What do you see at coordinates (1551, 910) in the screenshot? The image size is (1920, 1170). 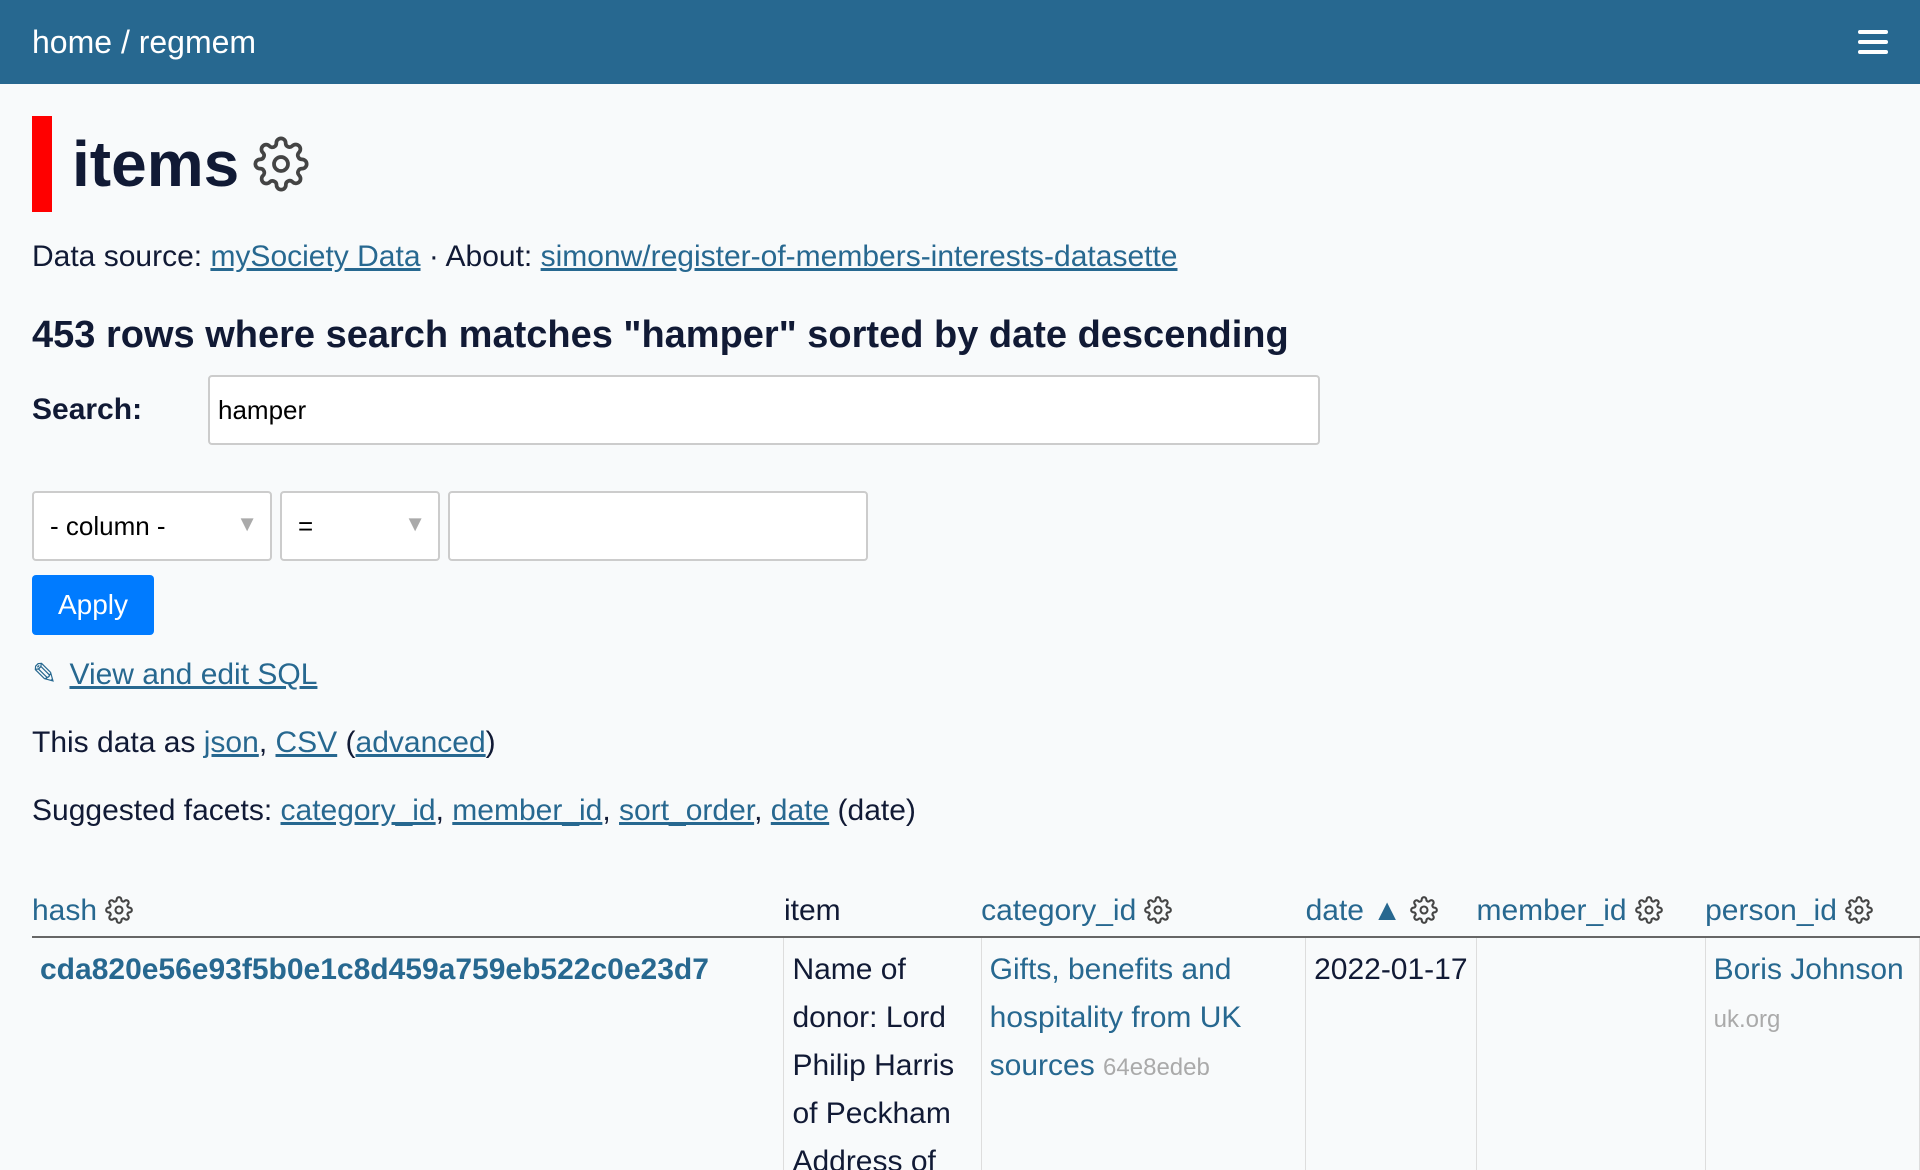 I see `column-header-label: member_id` at bounding box center [1551, 910].